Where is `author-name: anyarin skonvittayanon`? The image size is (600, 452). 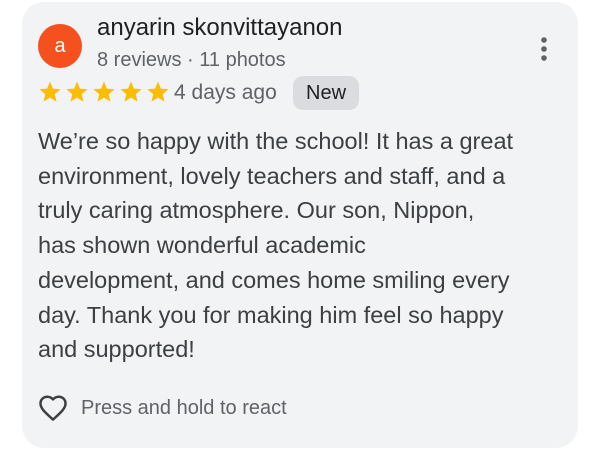 author-name: anyarin skonvittayanon is located at coordinates (219, 28).